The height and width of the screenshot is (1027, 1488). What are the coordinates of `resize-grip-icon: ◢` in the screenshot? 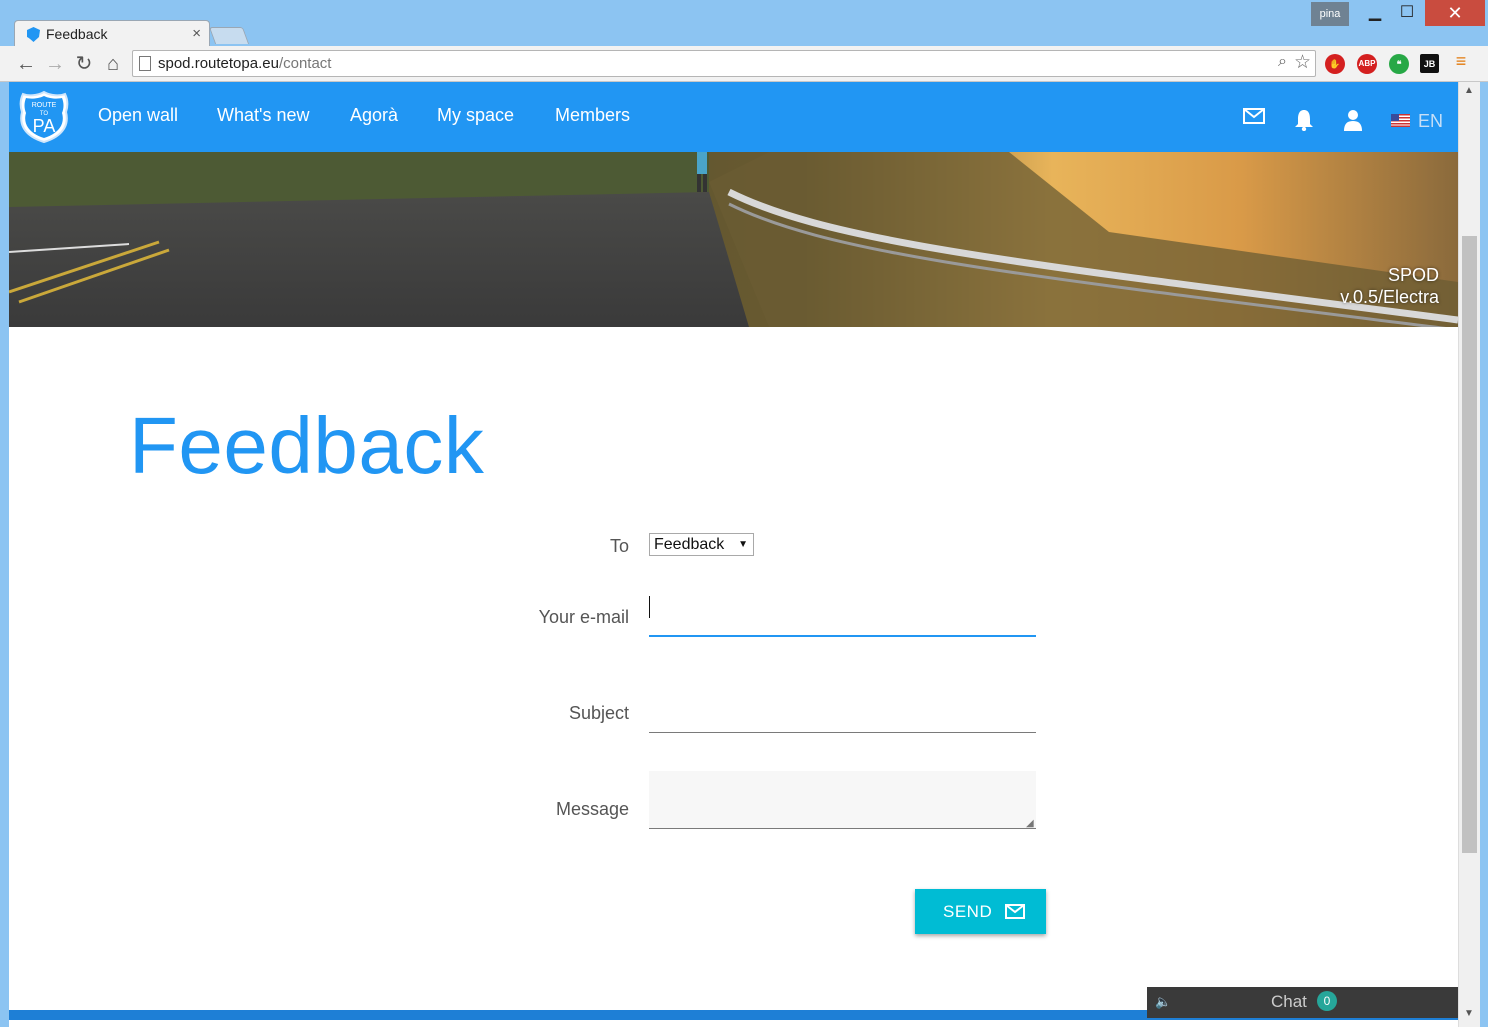 It's located at (1030, 823).